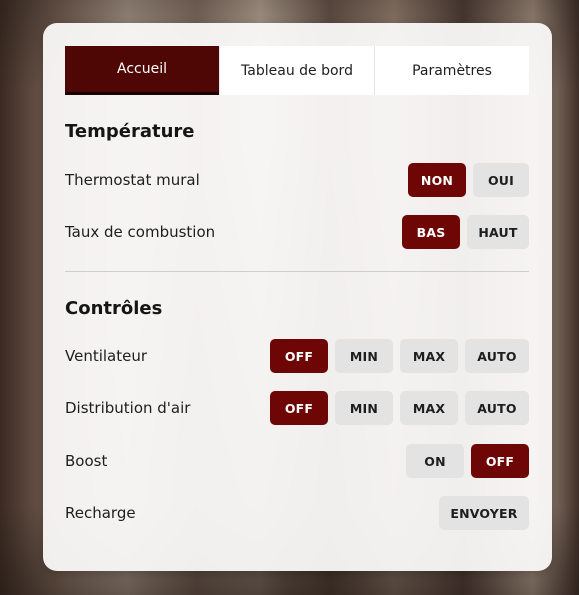  Describe the element at coordinates (297, 271) in the screenshot. I see `section-divider` at that location.